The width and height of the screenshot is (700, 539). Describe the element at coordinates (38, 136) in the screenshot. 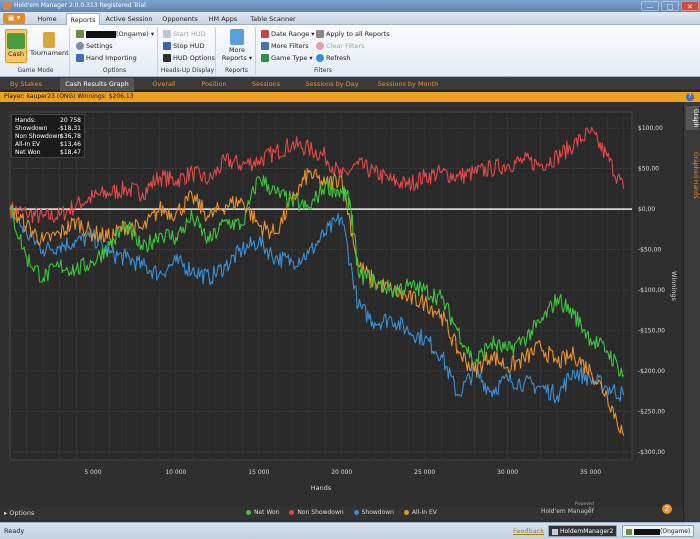

I see `stats-label: Non Showdown` at that location.